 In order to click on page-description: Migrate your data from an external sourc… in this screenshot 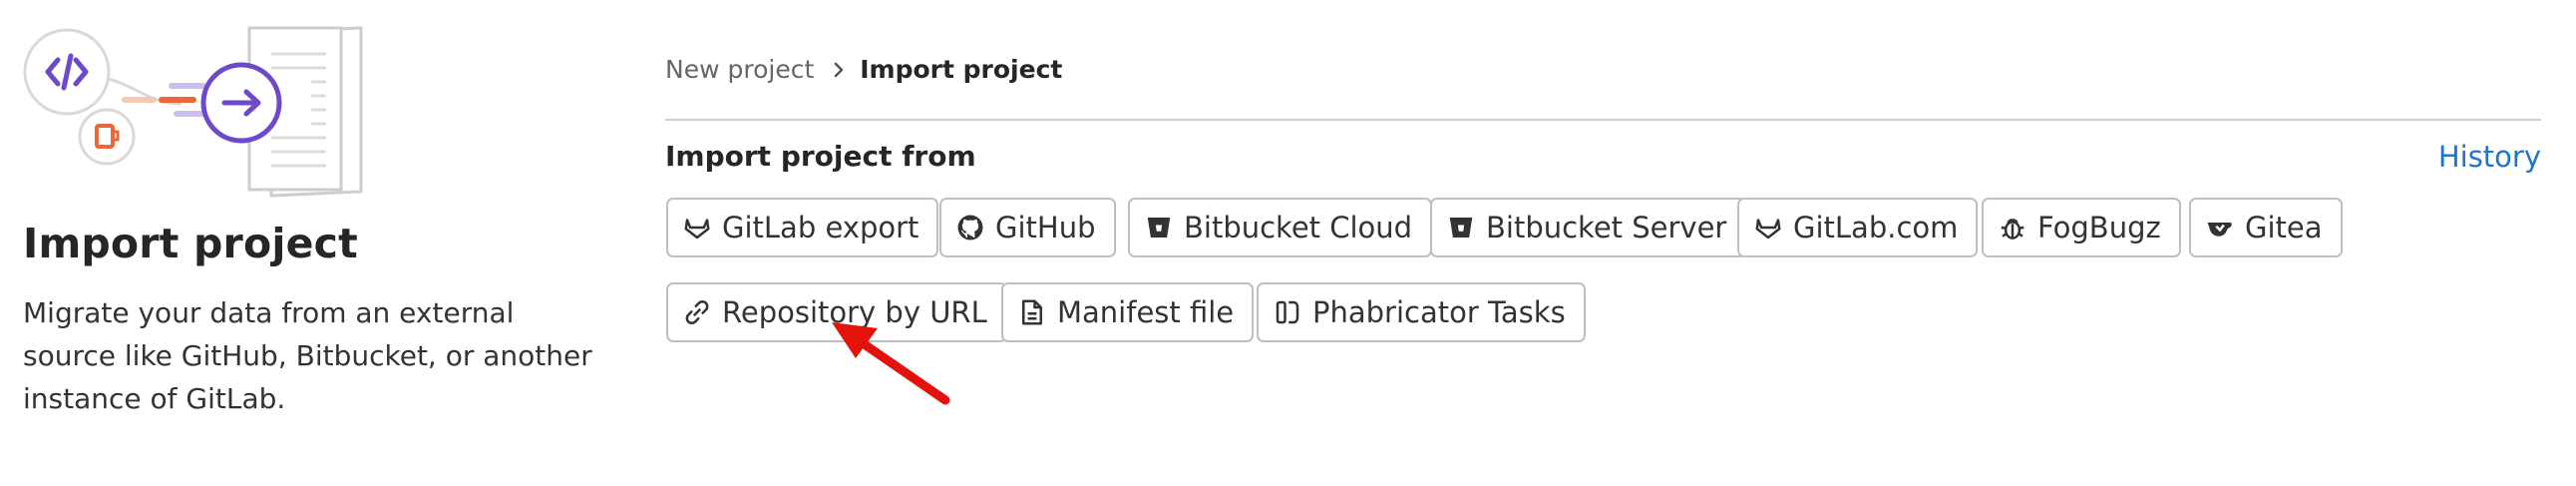, I will do `click(308, 355)`.